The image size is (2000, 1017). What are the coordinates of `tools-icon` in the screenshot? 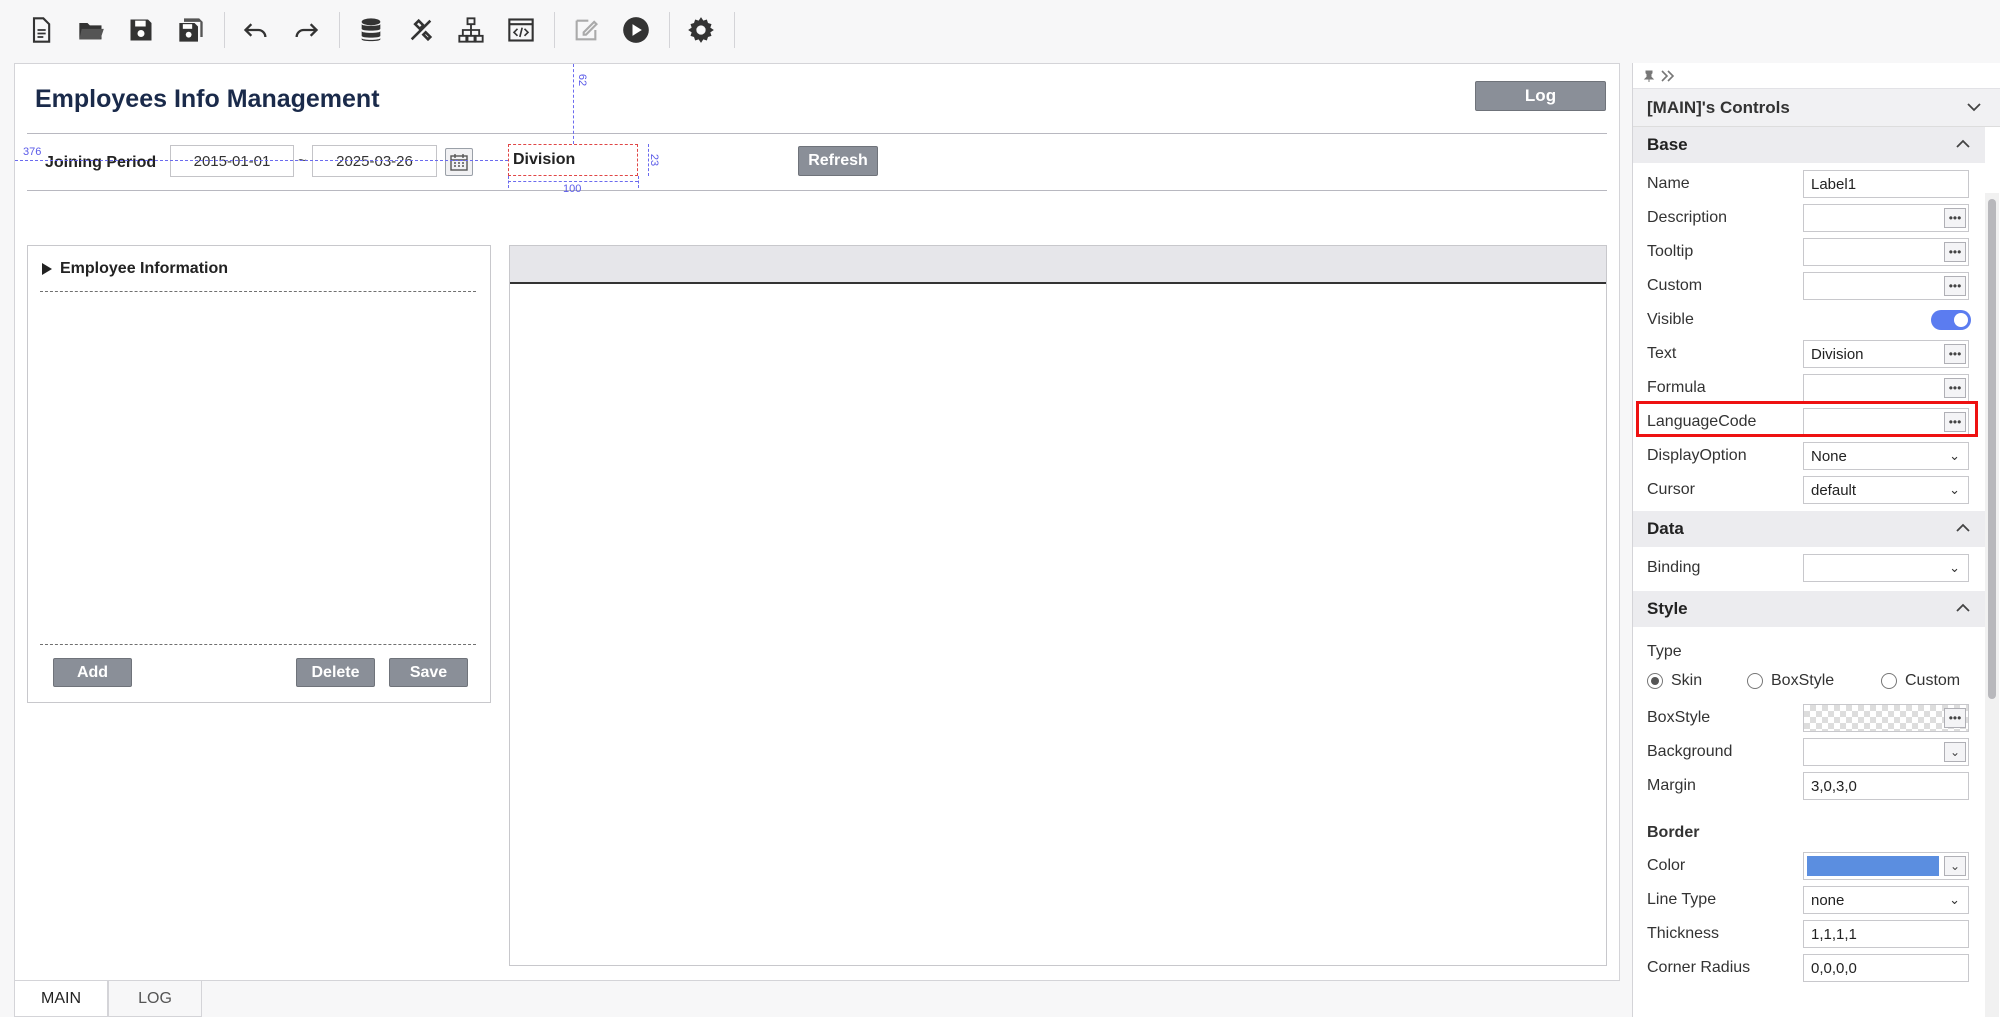 It's located at (421, 30).